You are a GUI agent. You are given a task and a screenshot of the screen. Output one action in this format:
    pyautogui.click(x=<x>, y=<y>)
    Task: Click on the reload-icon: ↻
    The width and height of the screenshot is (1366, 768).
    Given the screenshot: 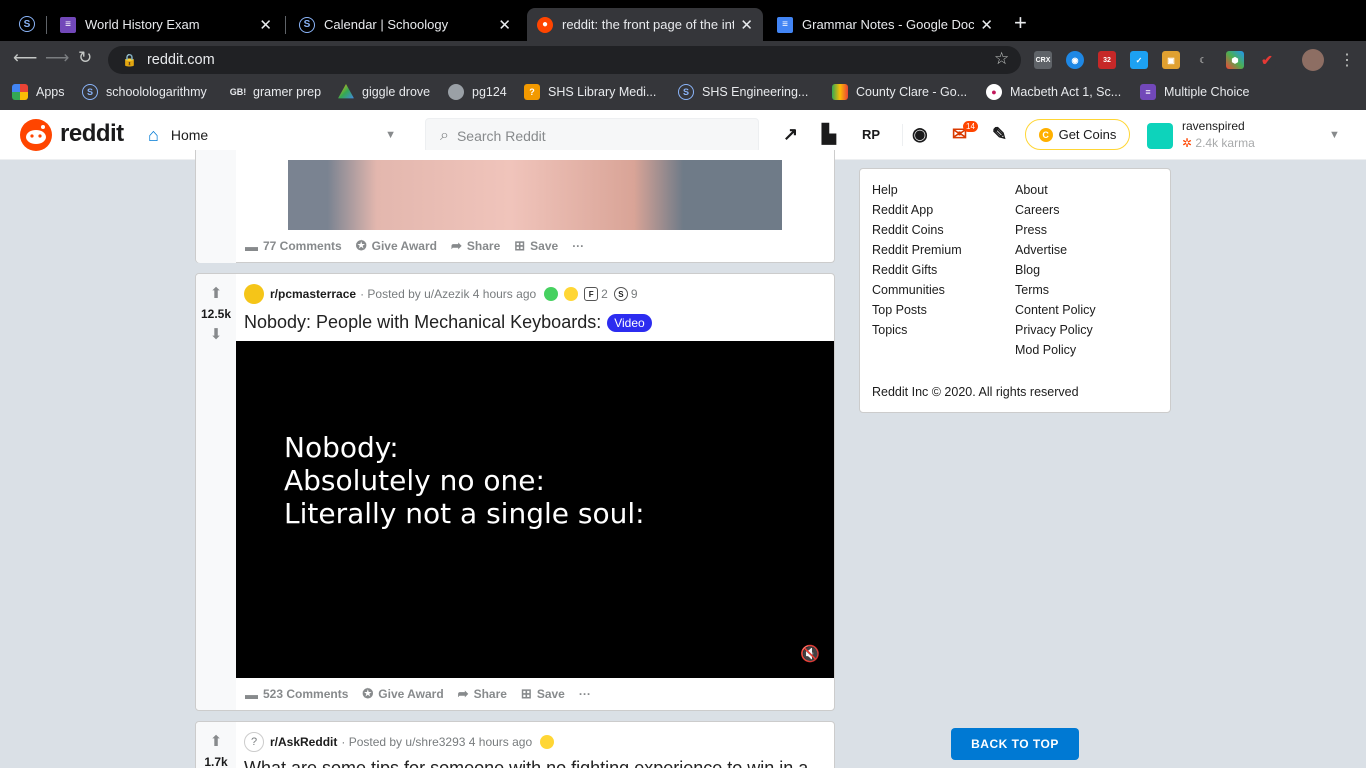 What is the action you would take?
    pyautogui.click(x=85, y=58)
    